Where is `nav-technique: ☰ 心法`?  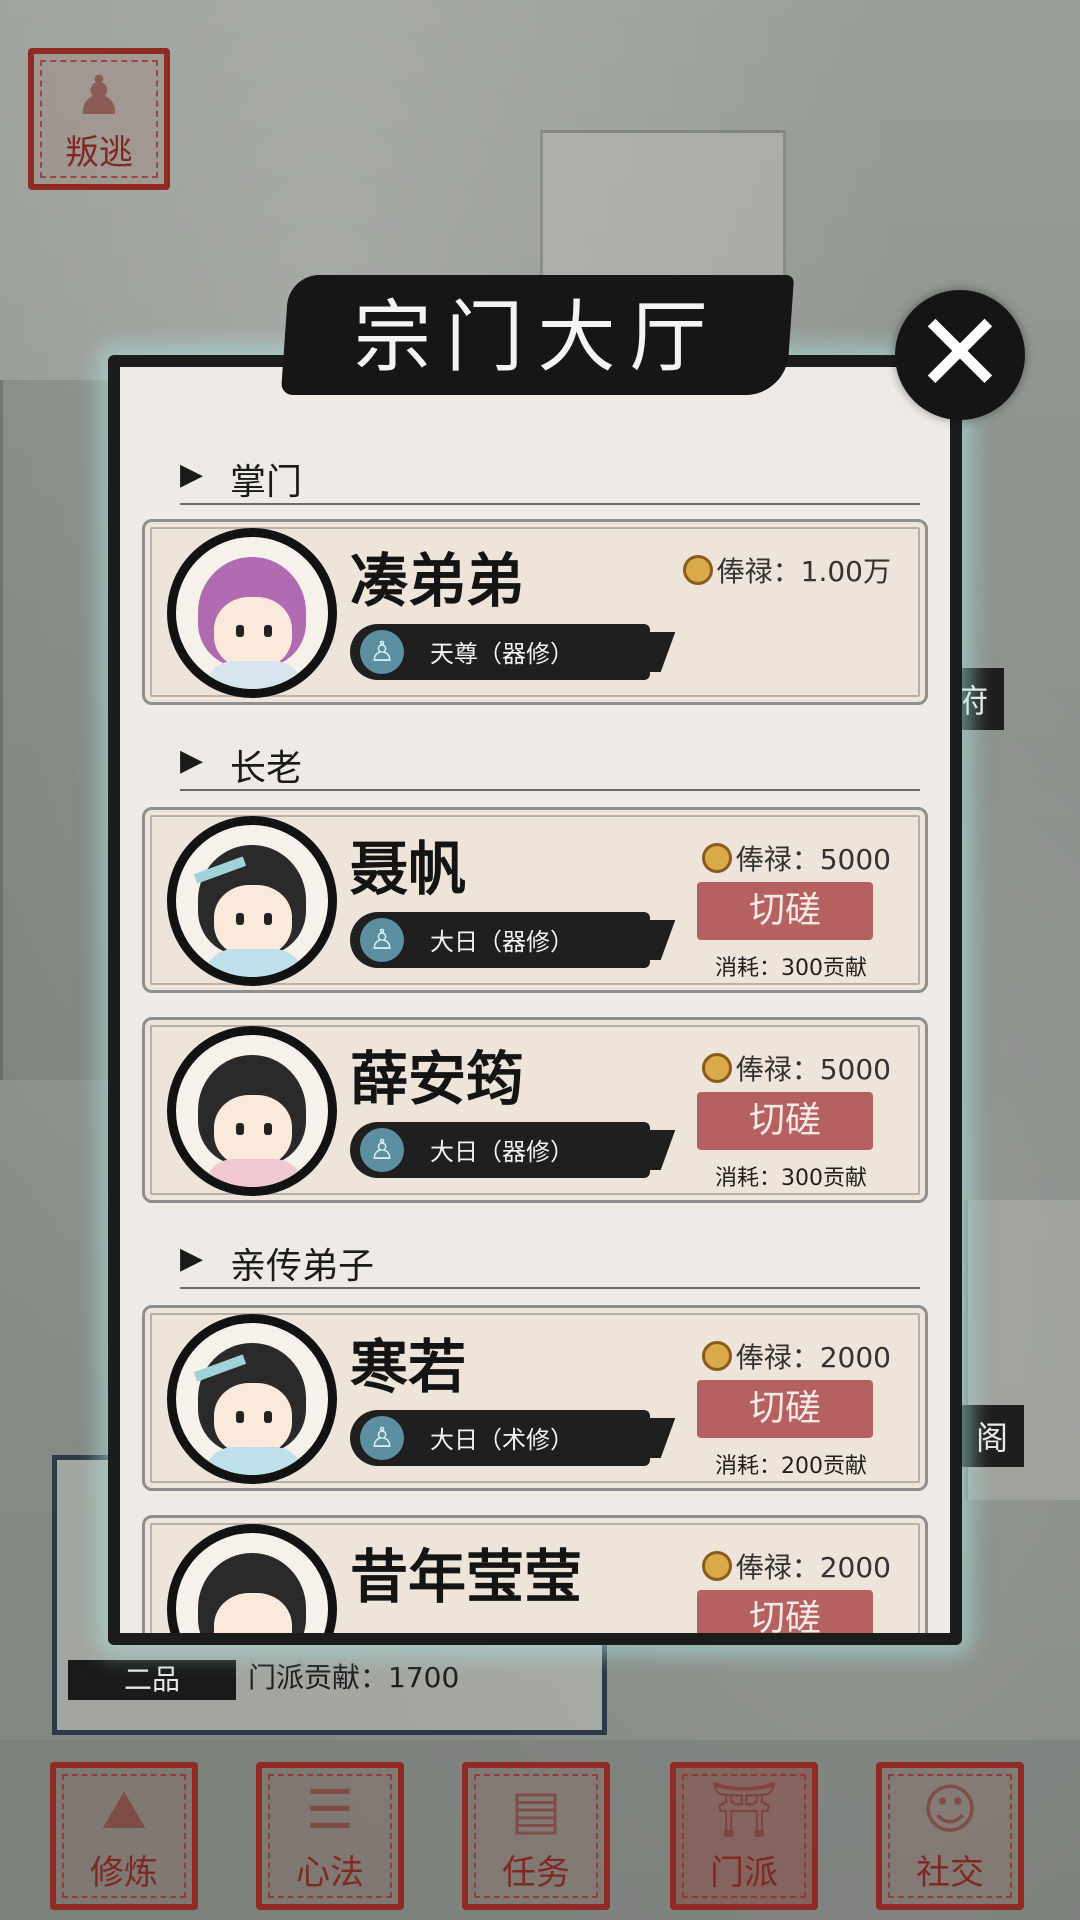 nav-technique: ☰ 心法 is located at coordinates (330, 1836).